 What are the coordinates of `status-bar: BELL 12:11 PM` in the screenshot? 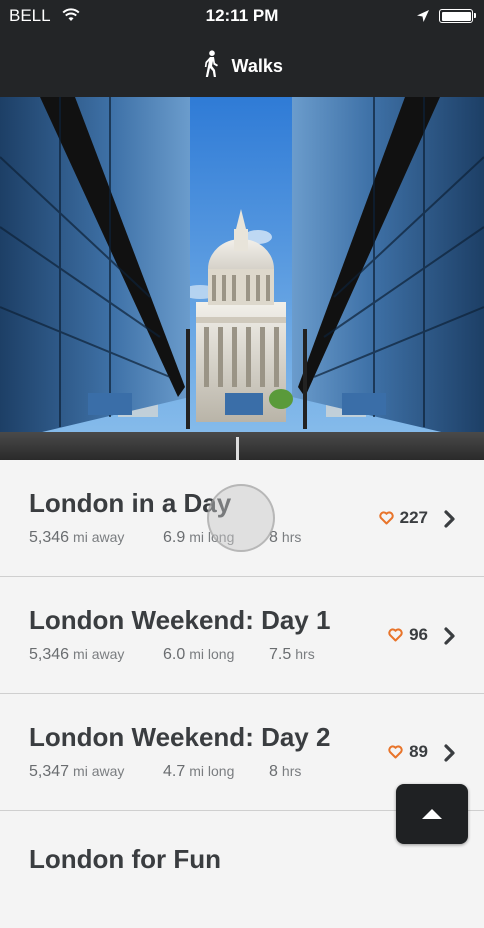 It's located at (242, 16).